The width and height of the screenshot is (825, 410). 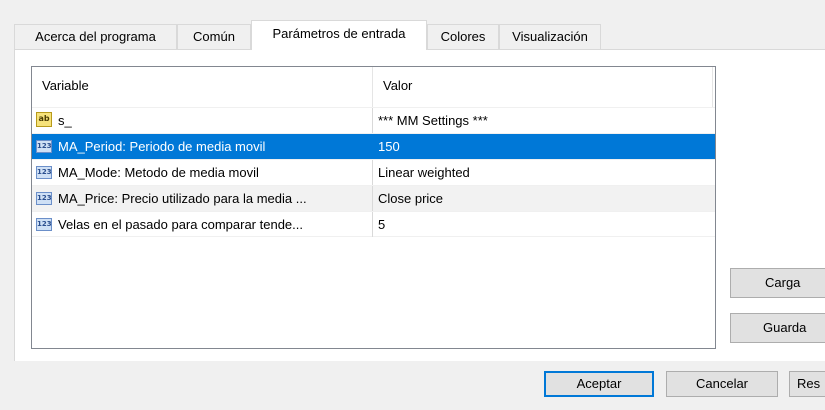 I want to click on column-header-variable: Variable, so click(x=202, y=87).